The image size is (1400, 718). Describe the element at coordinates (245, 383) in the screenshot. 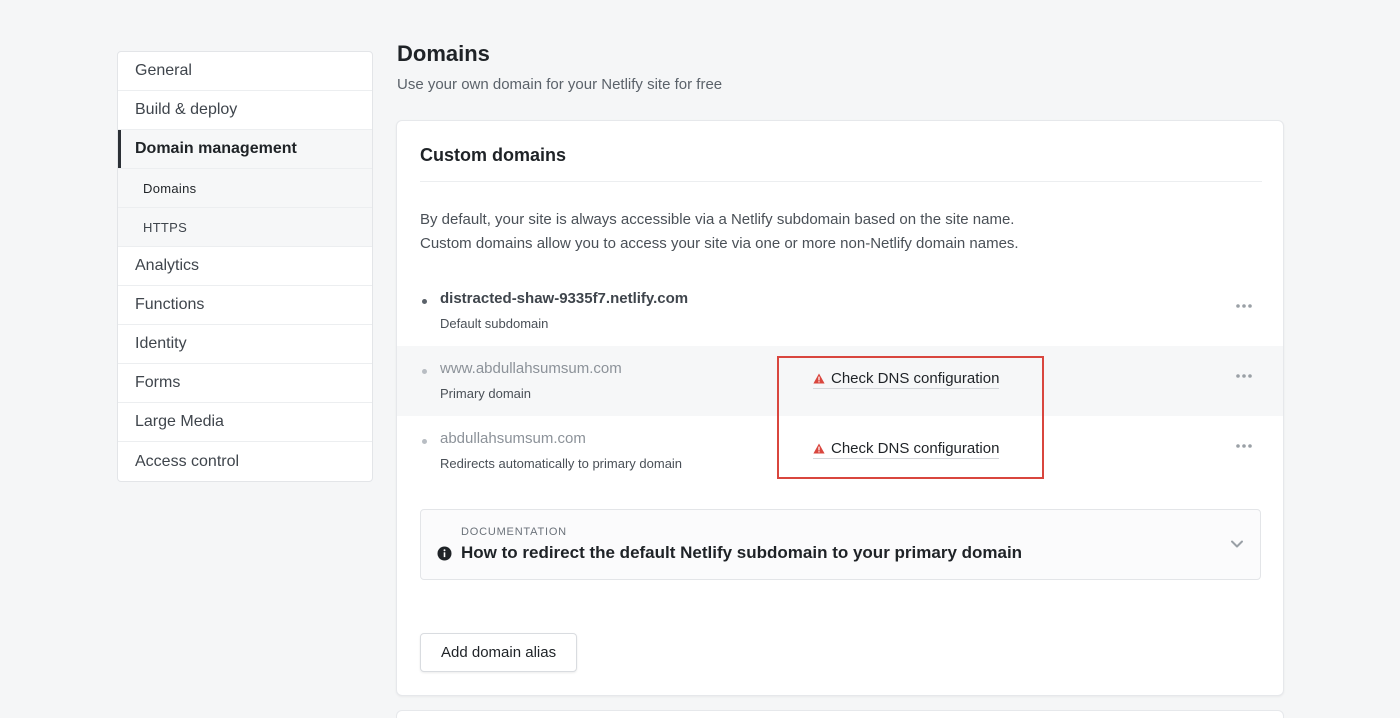

I see `sidebar-item-forms: Forms` at that location.